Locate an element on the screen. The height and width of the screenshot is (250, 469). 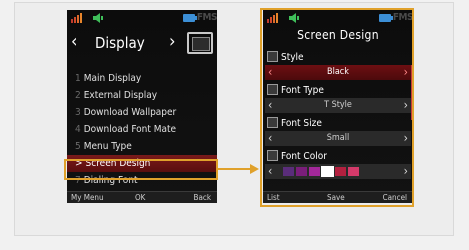
menu-item-number: 3 is located at coordinates (78, 112).